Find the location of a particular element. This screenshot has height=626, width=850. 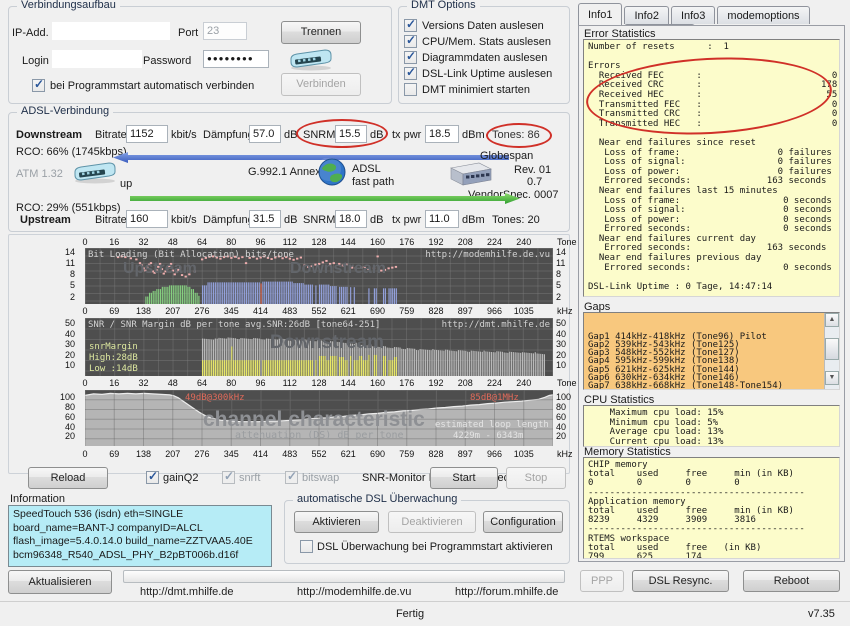

y-axis-tick: 80 is located at coordinates (561, 407).